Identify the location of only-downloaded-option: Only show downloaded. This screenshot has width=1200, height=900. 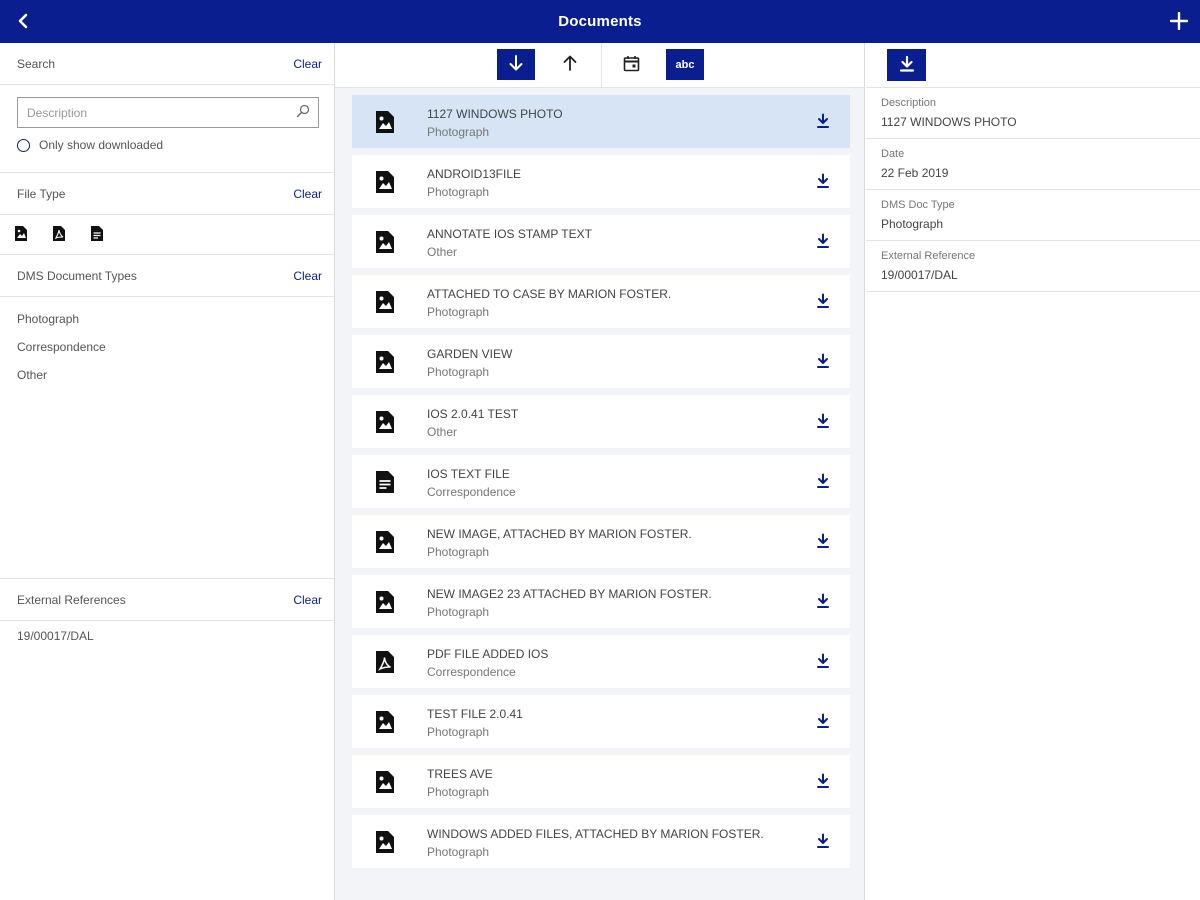
(167, 145).